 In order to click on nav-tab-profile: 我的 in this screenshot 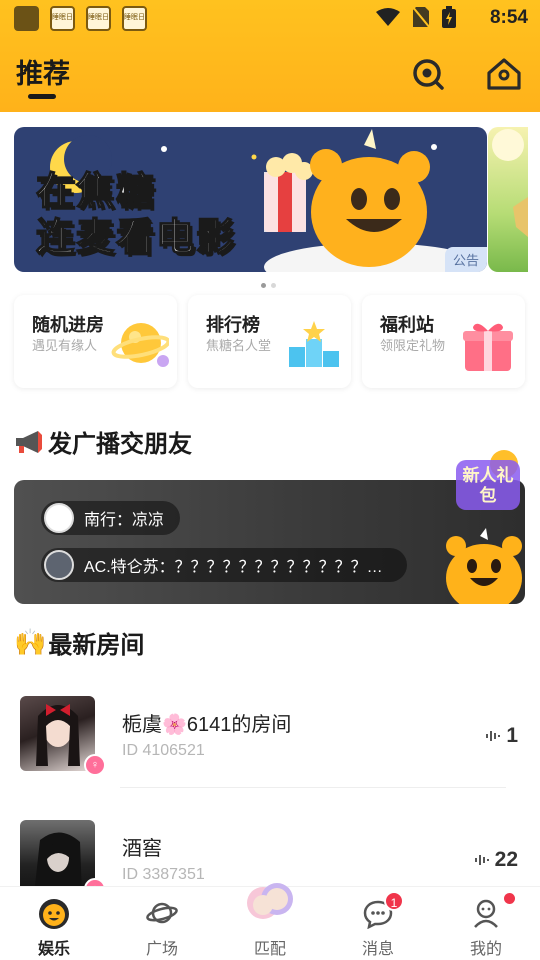, I will do `click(486, 923)`.